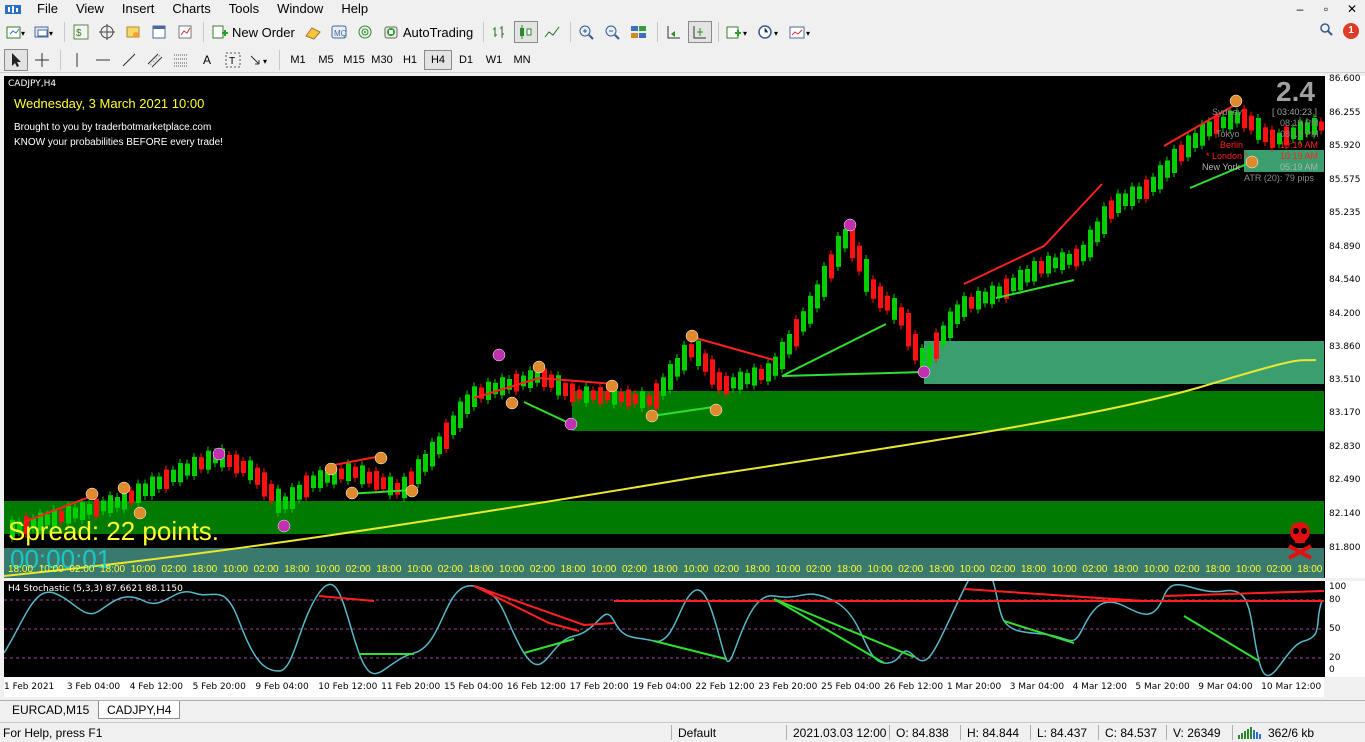 This screenshot has height=742, width=1365. I want to click on crosshair-icon, so click(42, 60).